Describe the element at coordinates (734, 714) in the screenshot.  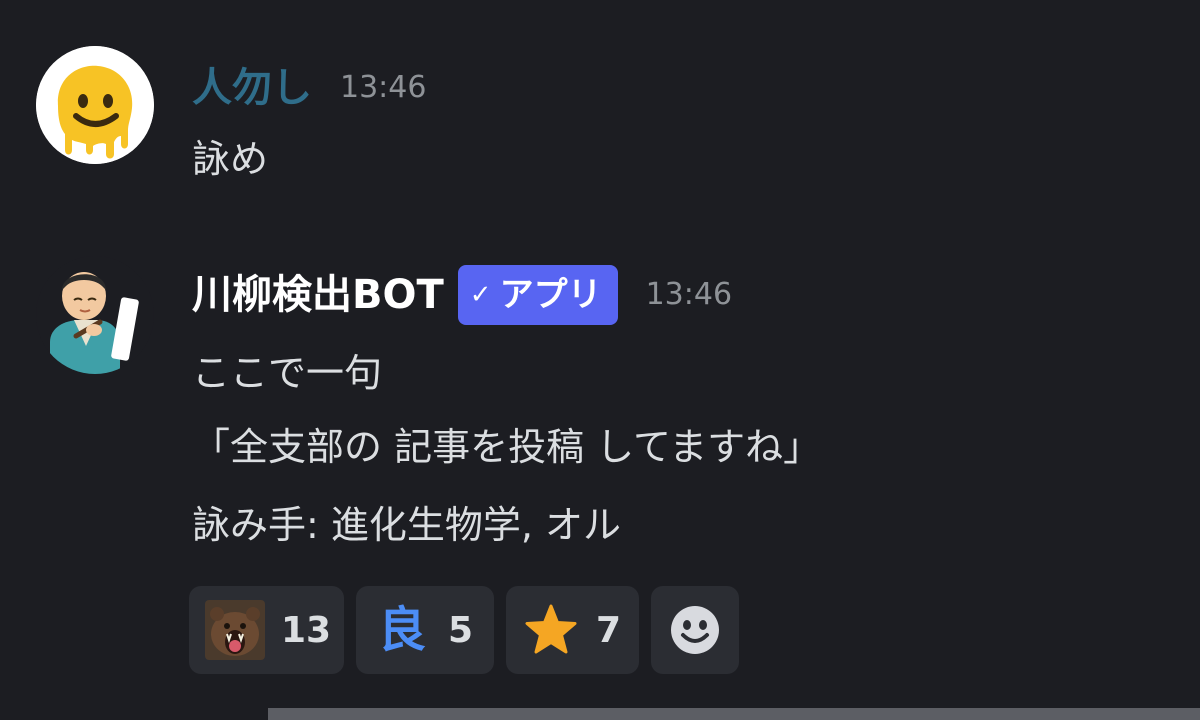
I see `horizontal-scrollbar` at that location.